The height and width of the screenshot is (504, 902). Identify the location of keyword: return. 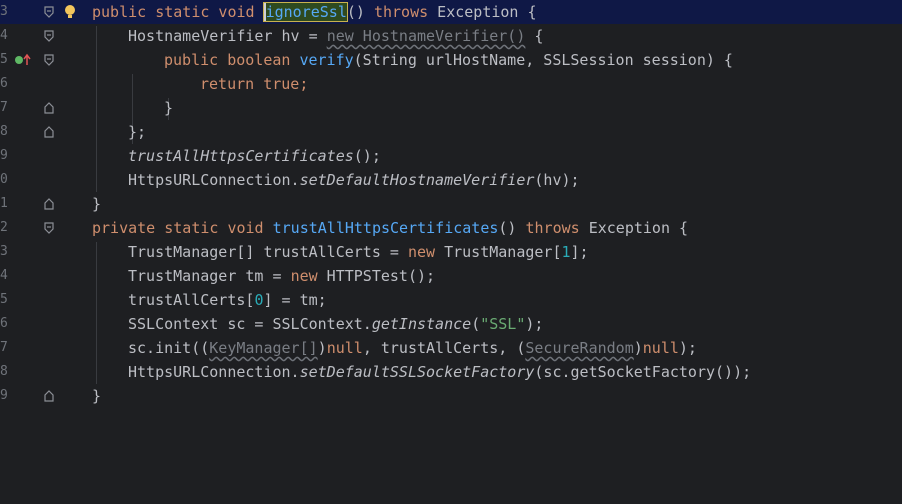
(232, 84).